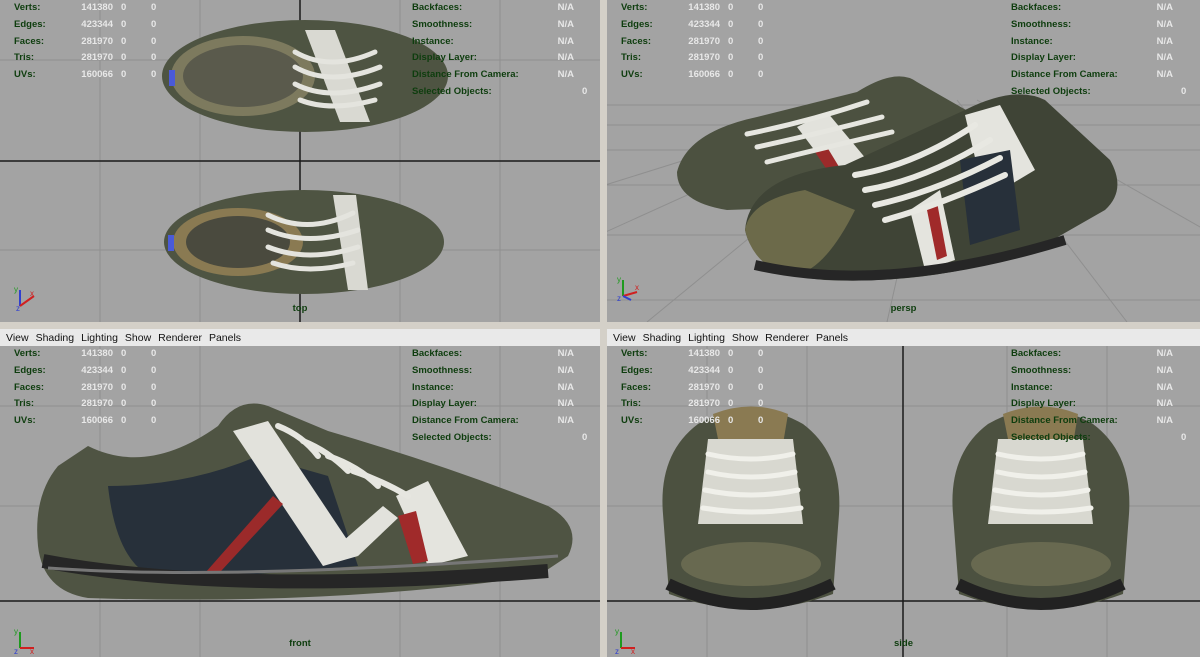 The width and height of the screenshot is (1200, 657). Describe the element at coordinates (300, 643) in the screenshot. I see `camera-name-label: front` at that location.